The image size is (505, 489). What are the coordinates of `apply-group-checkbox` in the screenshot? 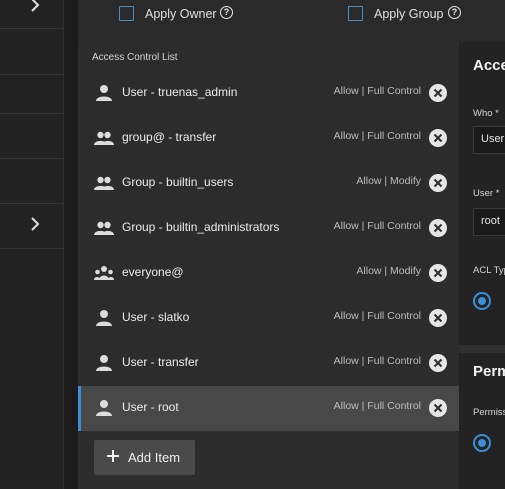 It's located at (355, 13).